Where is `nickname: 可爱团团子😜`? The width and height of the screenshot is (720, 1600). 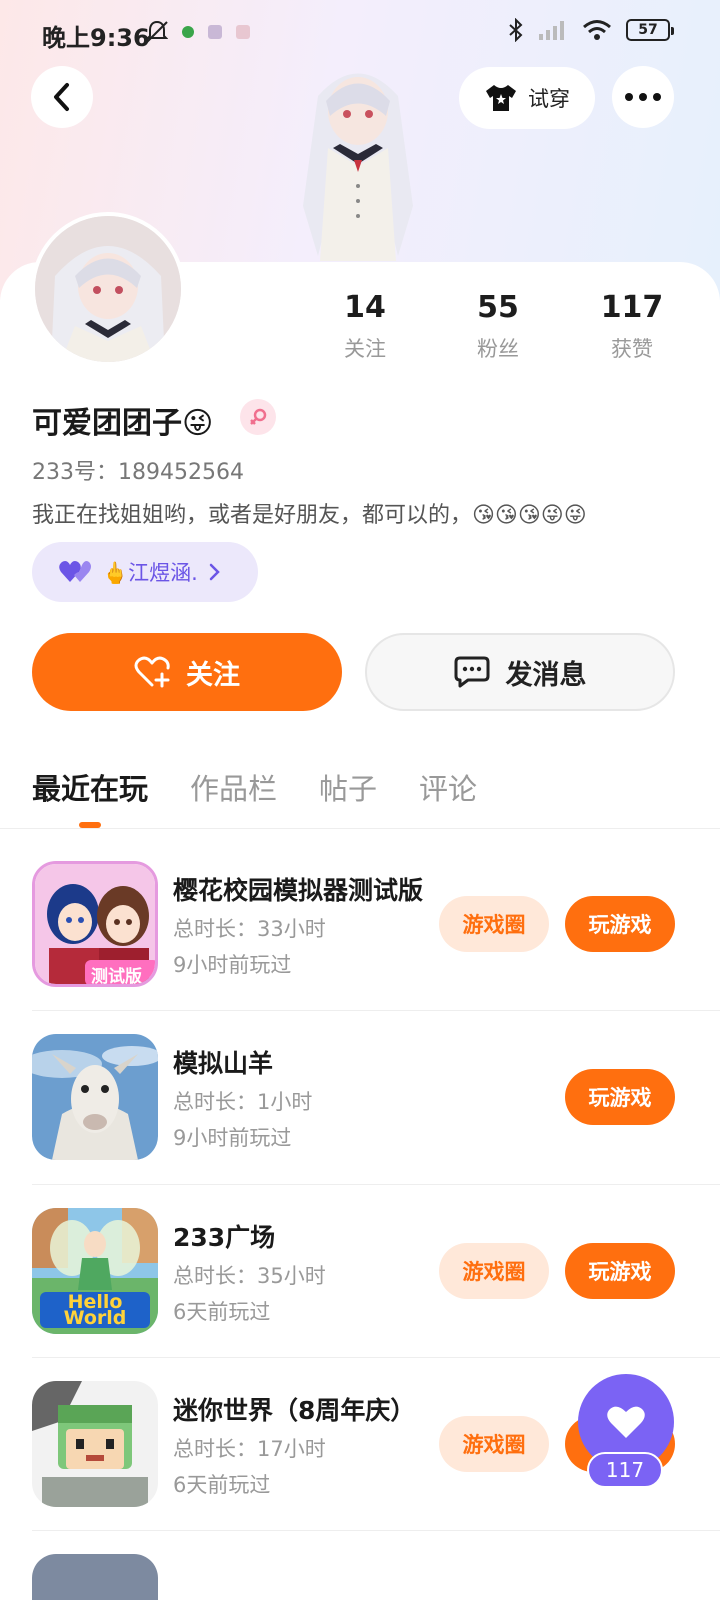
nickname: 可爱团团子😜 is located at coordinates (123, 423).